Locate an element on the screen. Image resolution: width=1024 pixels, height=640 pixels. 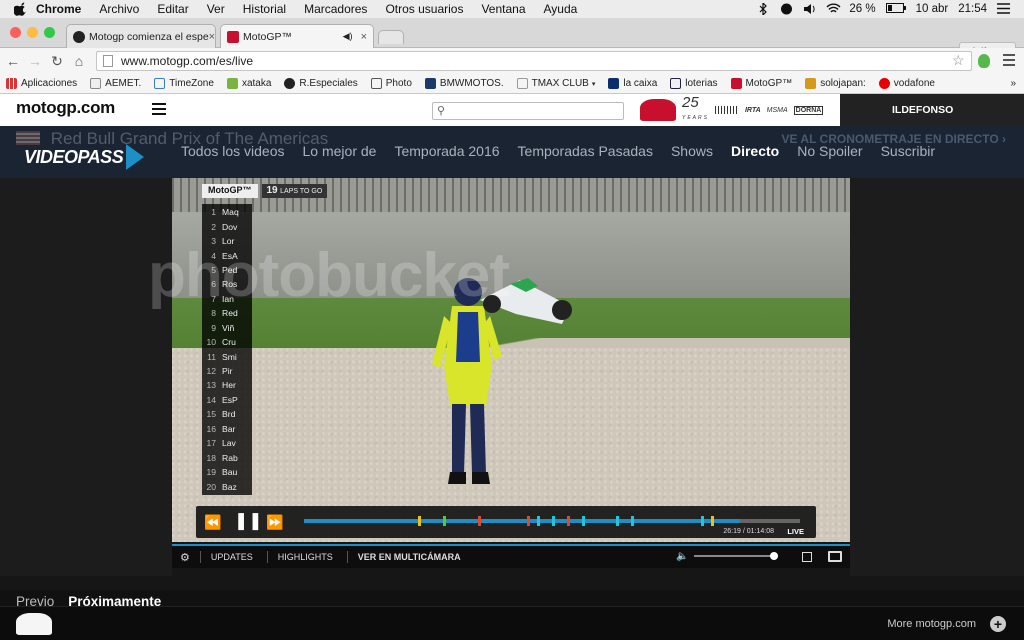
bookmark-timezone: TimeZone is located at coordinates (184, 83).